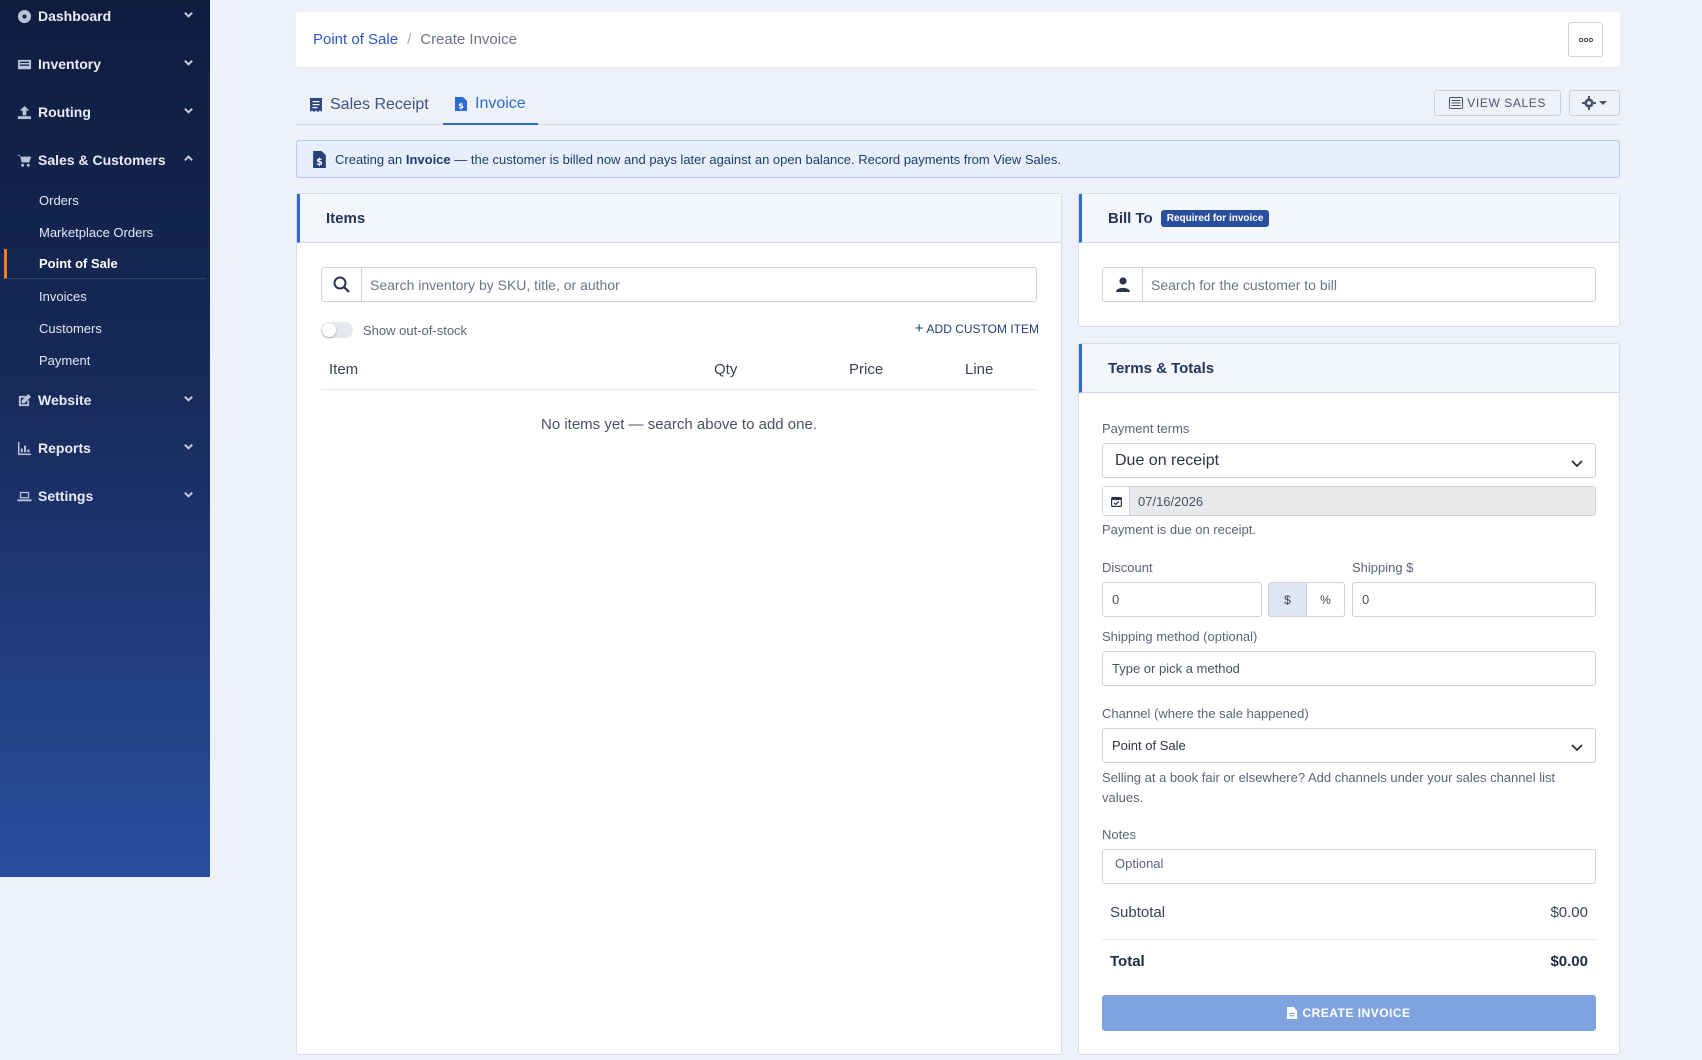  What do you see at coordinates (105, 360) in the screenshot?
I see `sidebar-item-payment: Payment` at bounding box center [105, 360].